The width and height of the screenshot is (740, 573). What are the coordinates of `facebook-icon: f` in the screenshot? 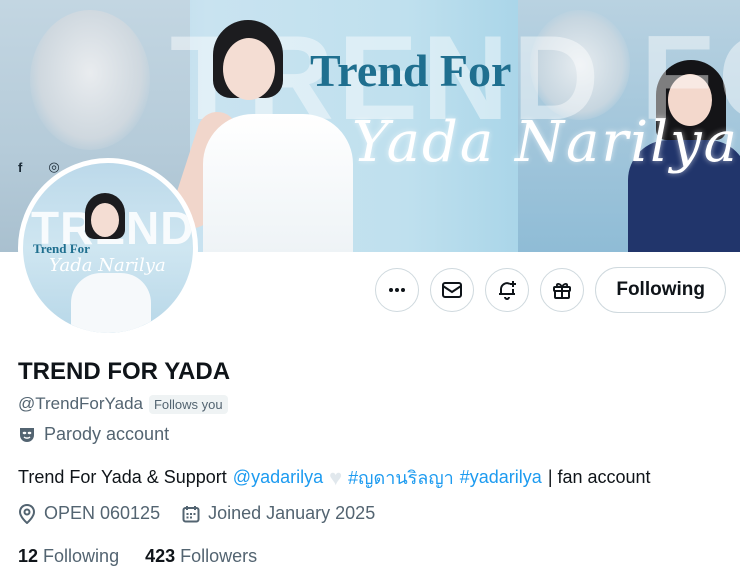 It's located at (20, 167).